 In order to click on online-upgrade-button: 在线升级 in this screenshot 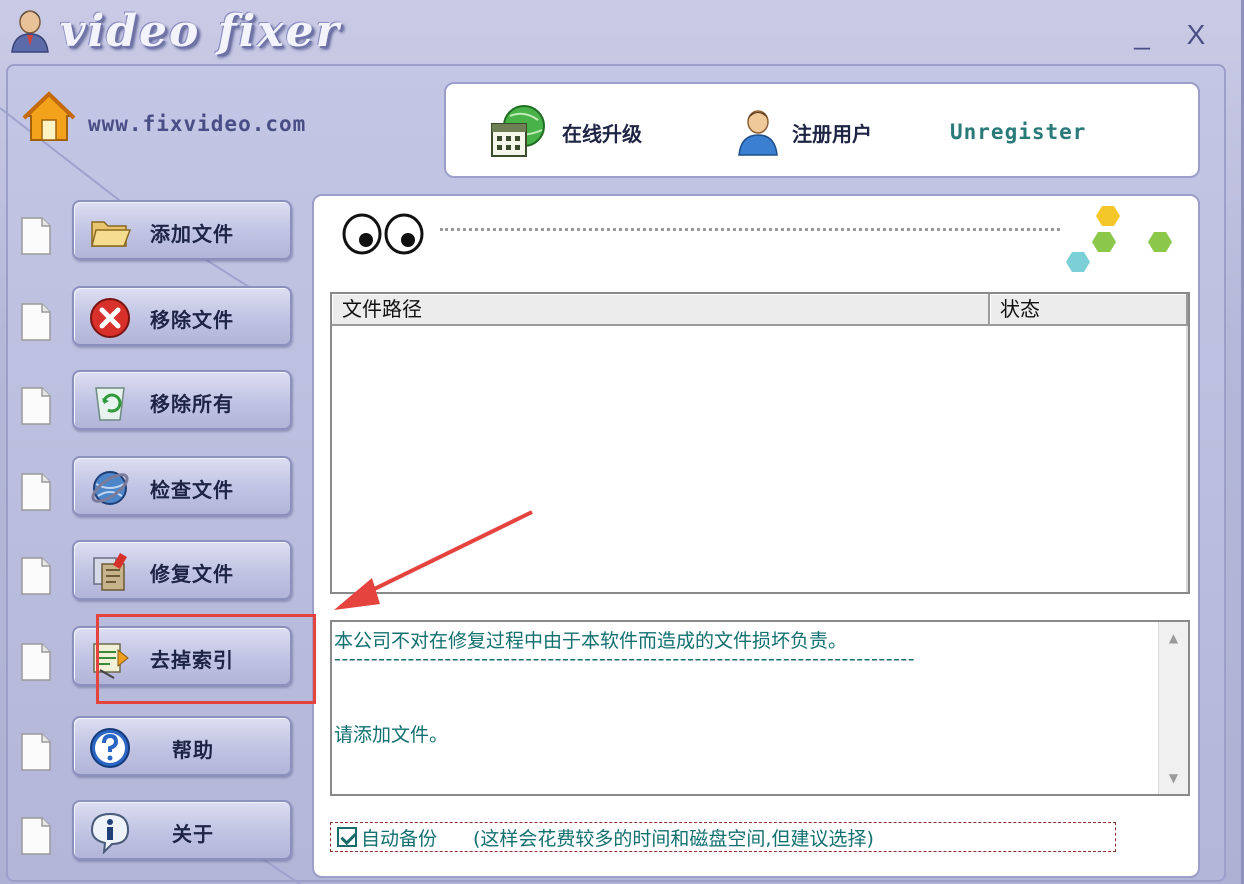, I will do `click(565, 132)`.